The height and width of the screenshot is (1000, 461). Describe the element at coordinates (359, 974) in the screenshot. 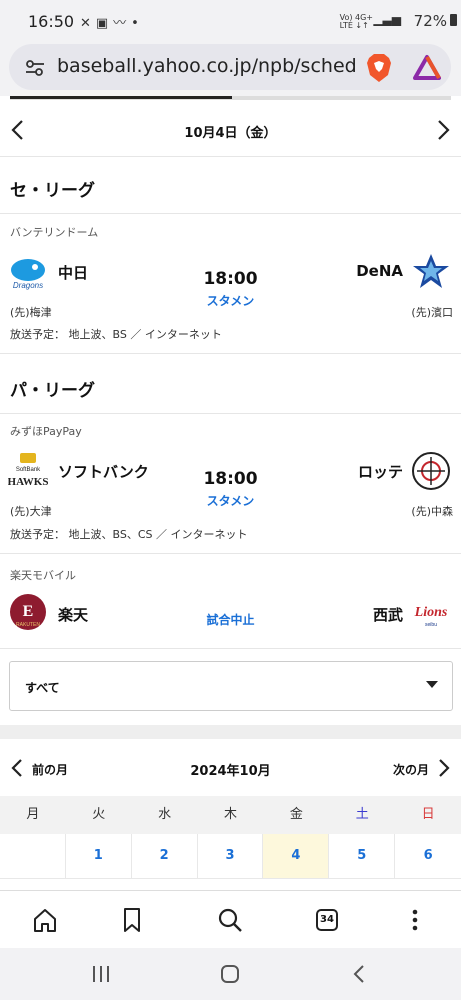

I see `back-button-icon` at that location.